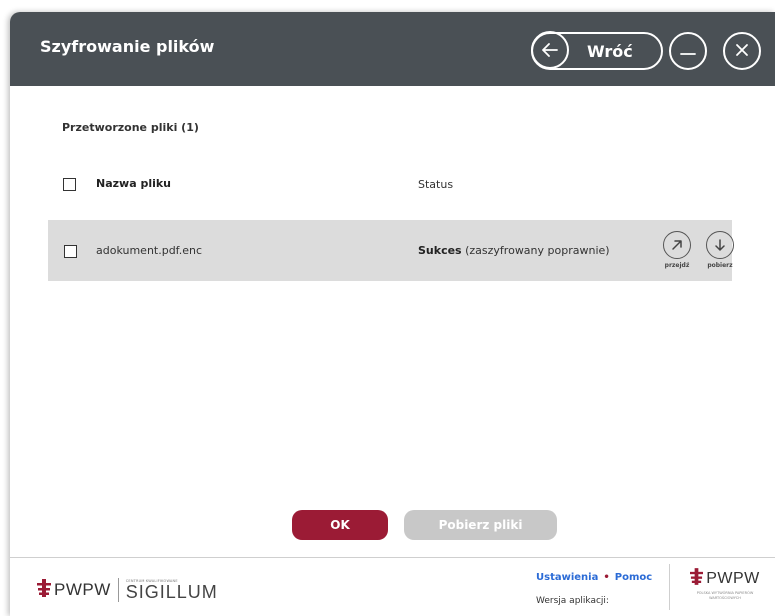  I want to click on download-file-button: pobierz, so click(720, 250).